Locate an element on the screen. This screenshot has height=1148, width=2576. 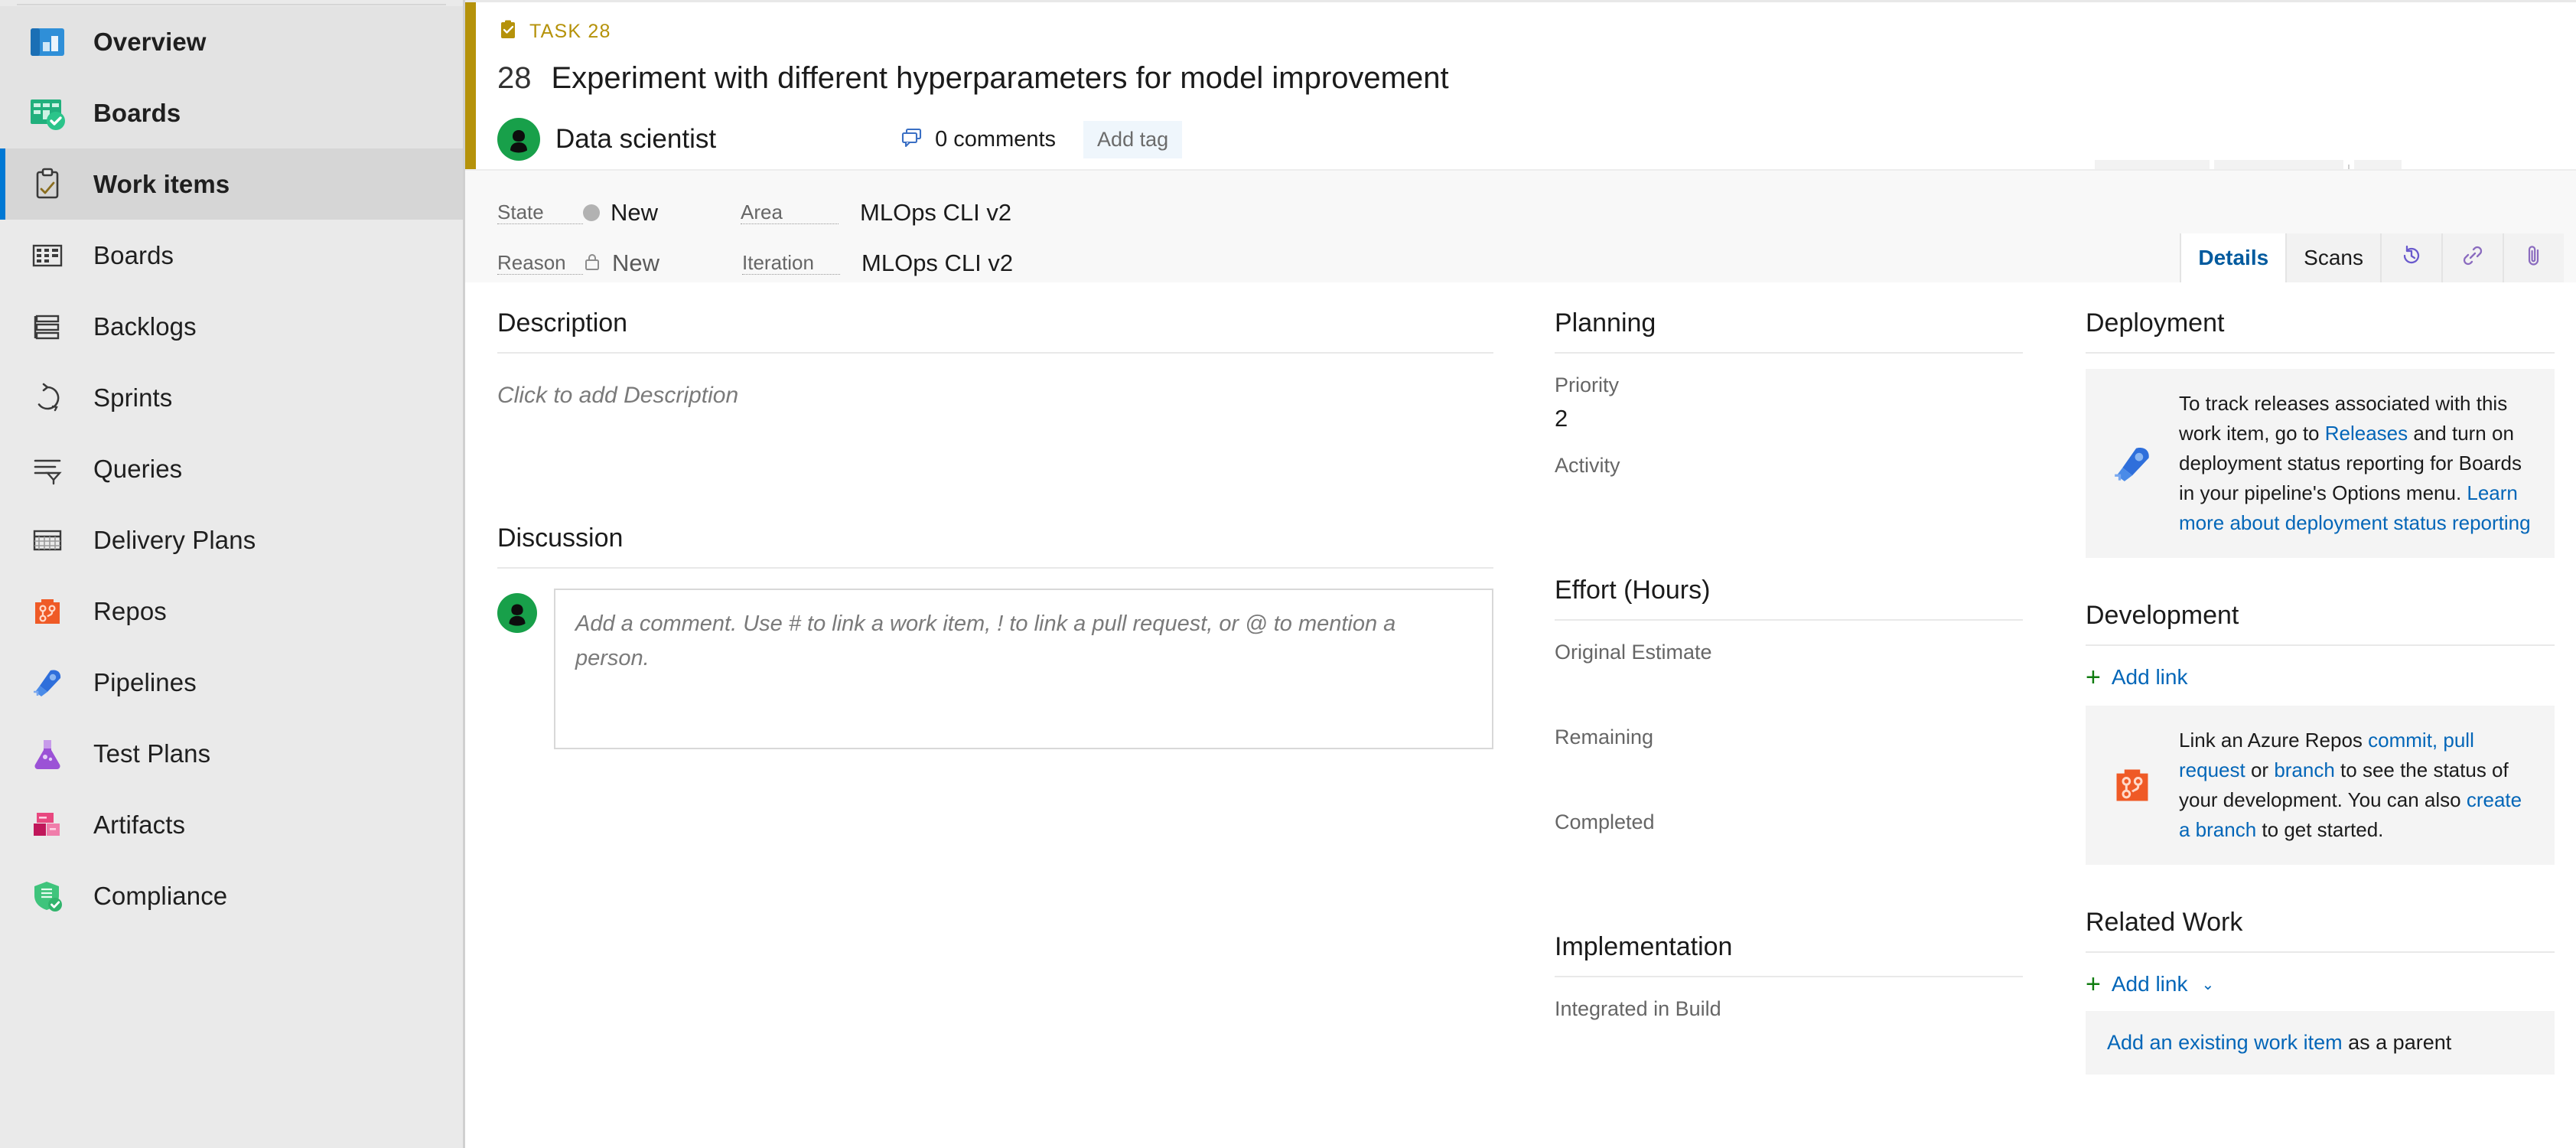
comment-icon is located at coordinates (912, 140).